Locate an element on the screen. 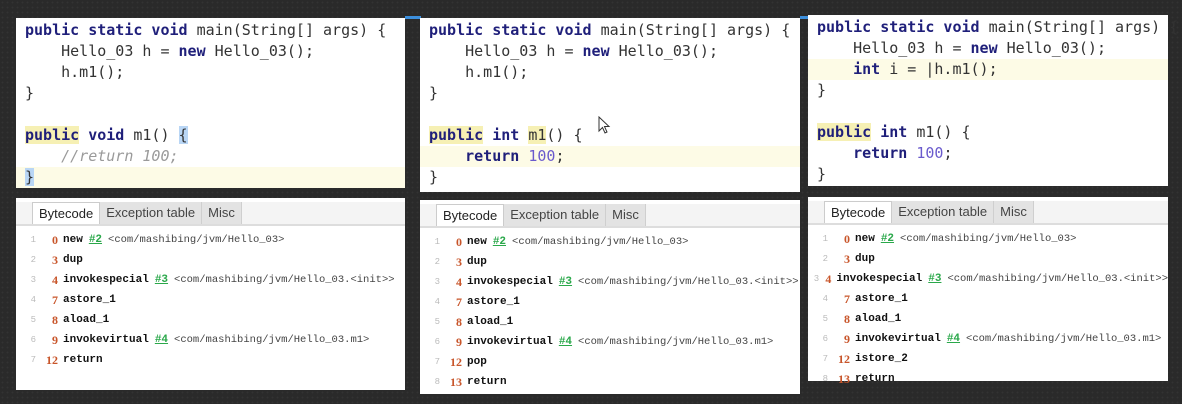 The width and height of the screenshot is (1182, 404). bytecode-offset: 4 is located at coordinates (55, 280).